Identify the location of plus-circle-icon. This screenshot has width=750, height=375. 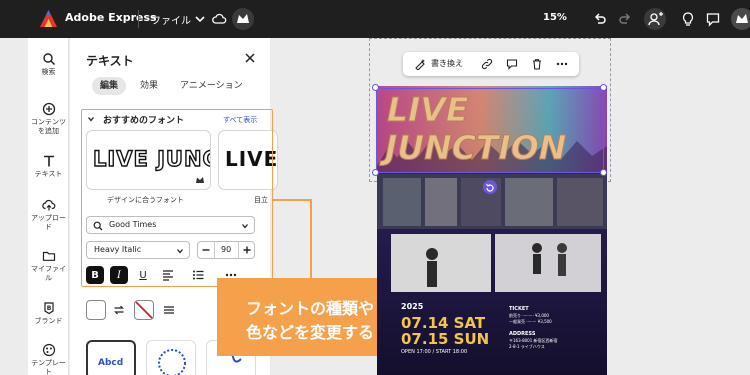
(48, 109).